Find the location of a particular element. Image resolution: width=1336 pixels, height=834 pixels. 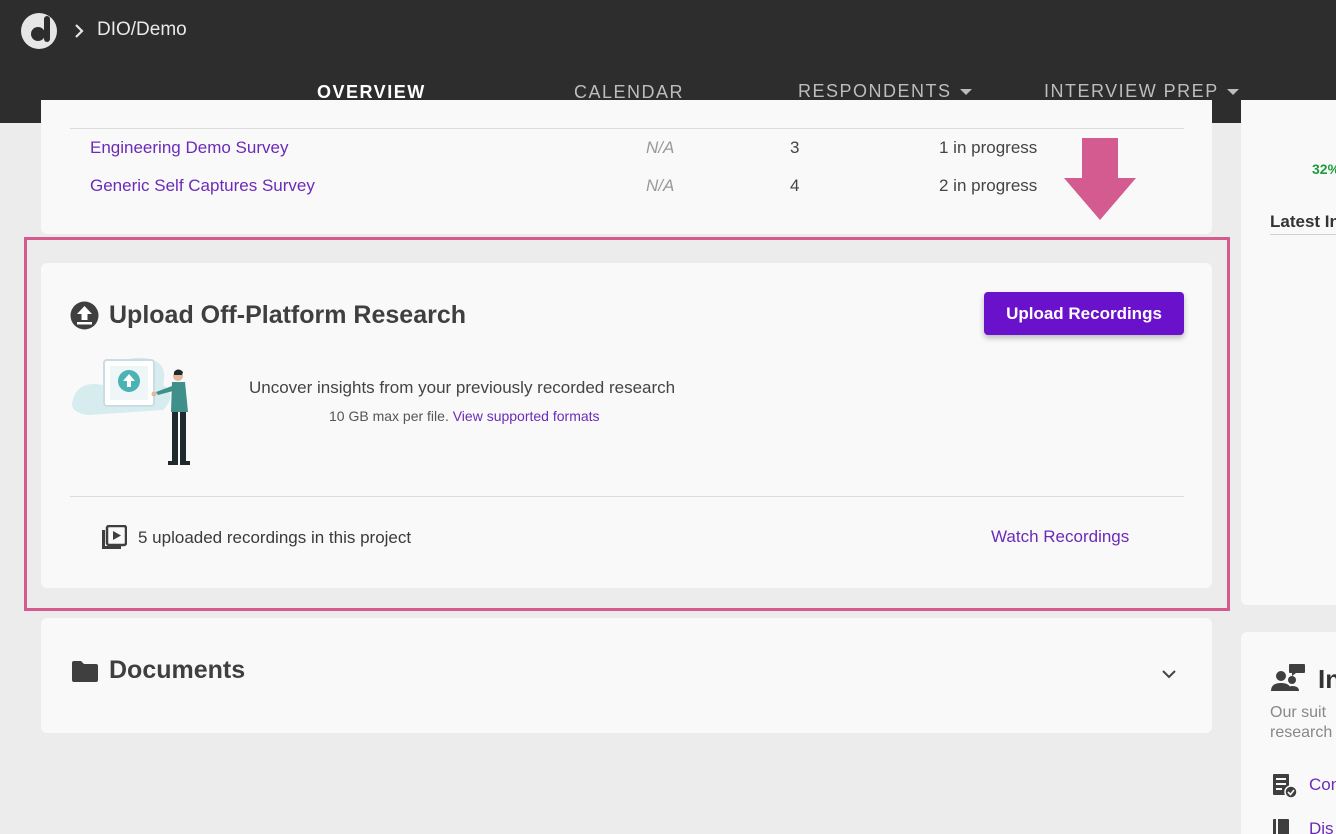

survey-link: Engineering Demo Survey is located at coordinates (189, 148).